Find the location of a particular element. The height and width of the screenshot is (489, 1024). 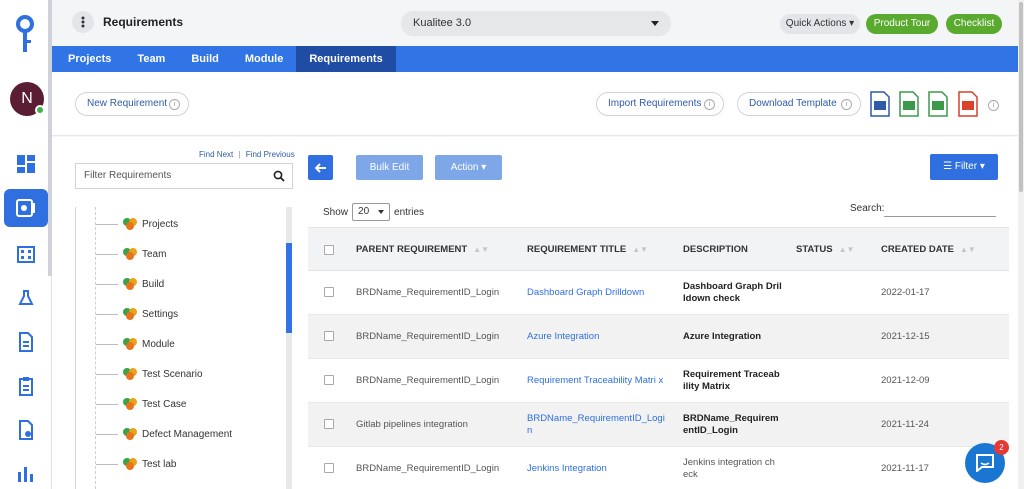

cell-created-date: 2021-11-24 is located at coordinates (905, 424).